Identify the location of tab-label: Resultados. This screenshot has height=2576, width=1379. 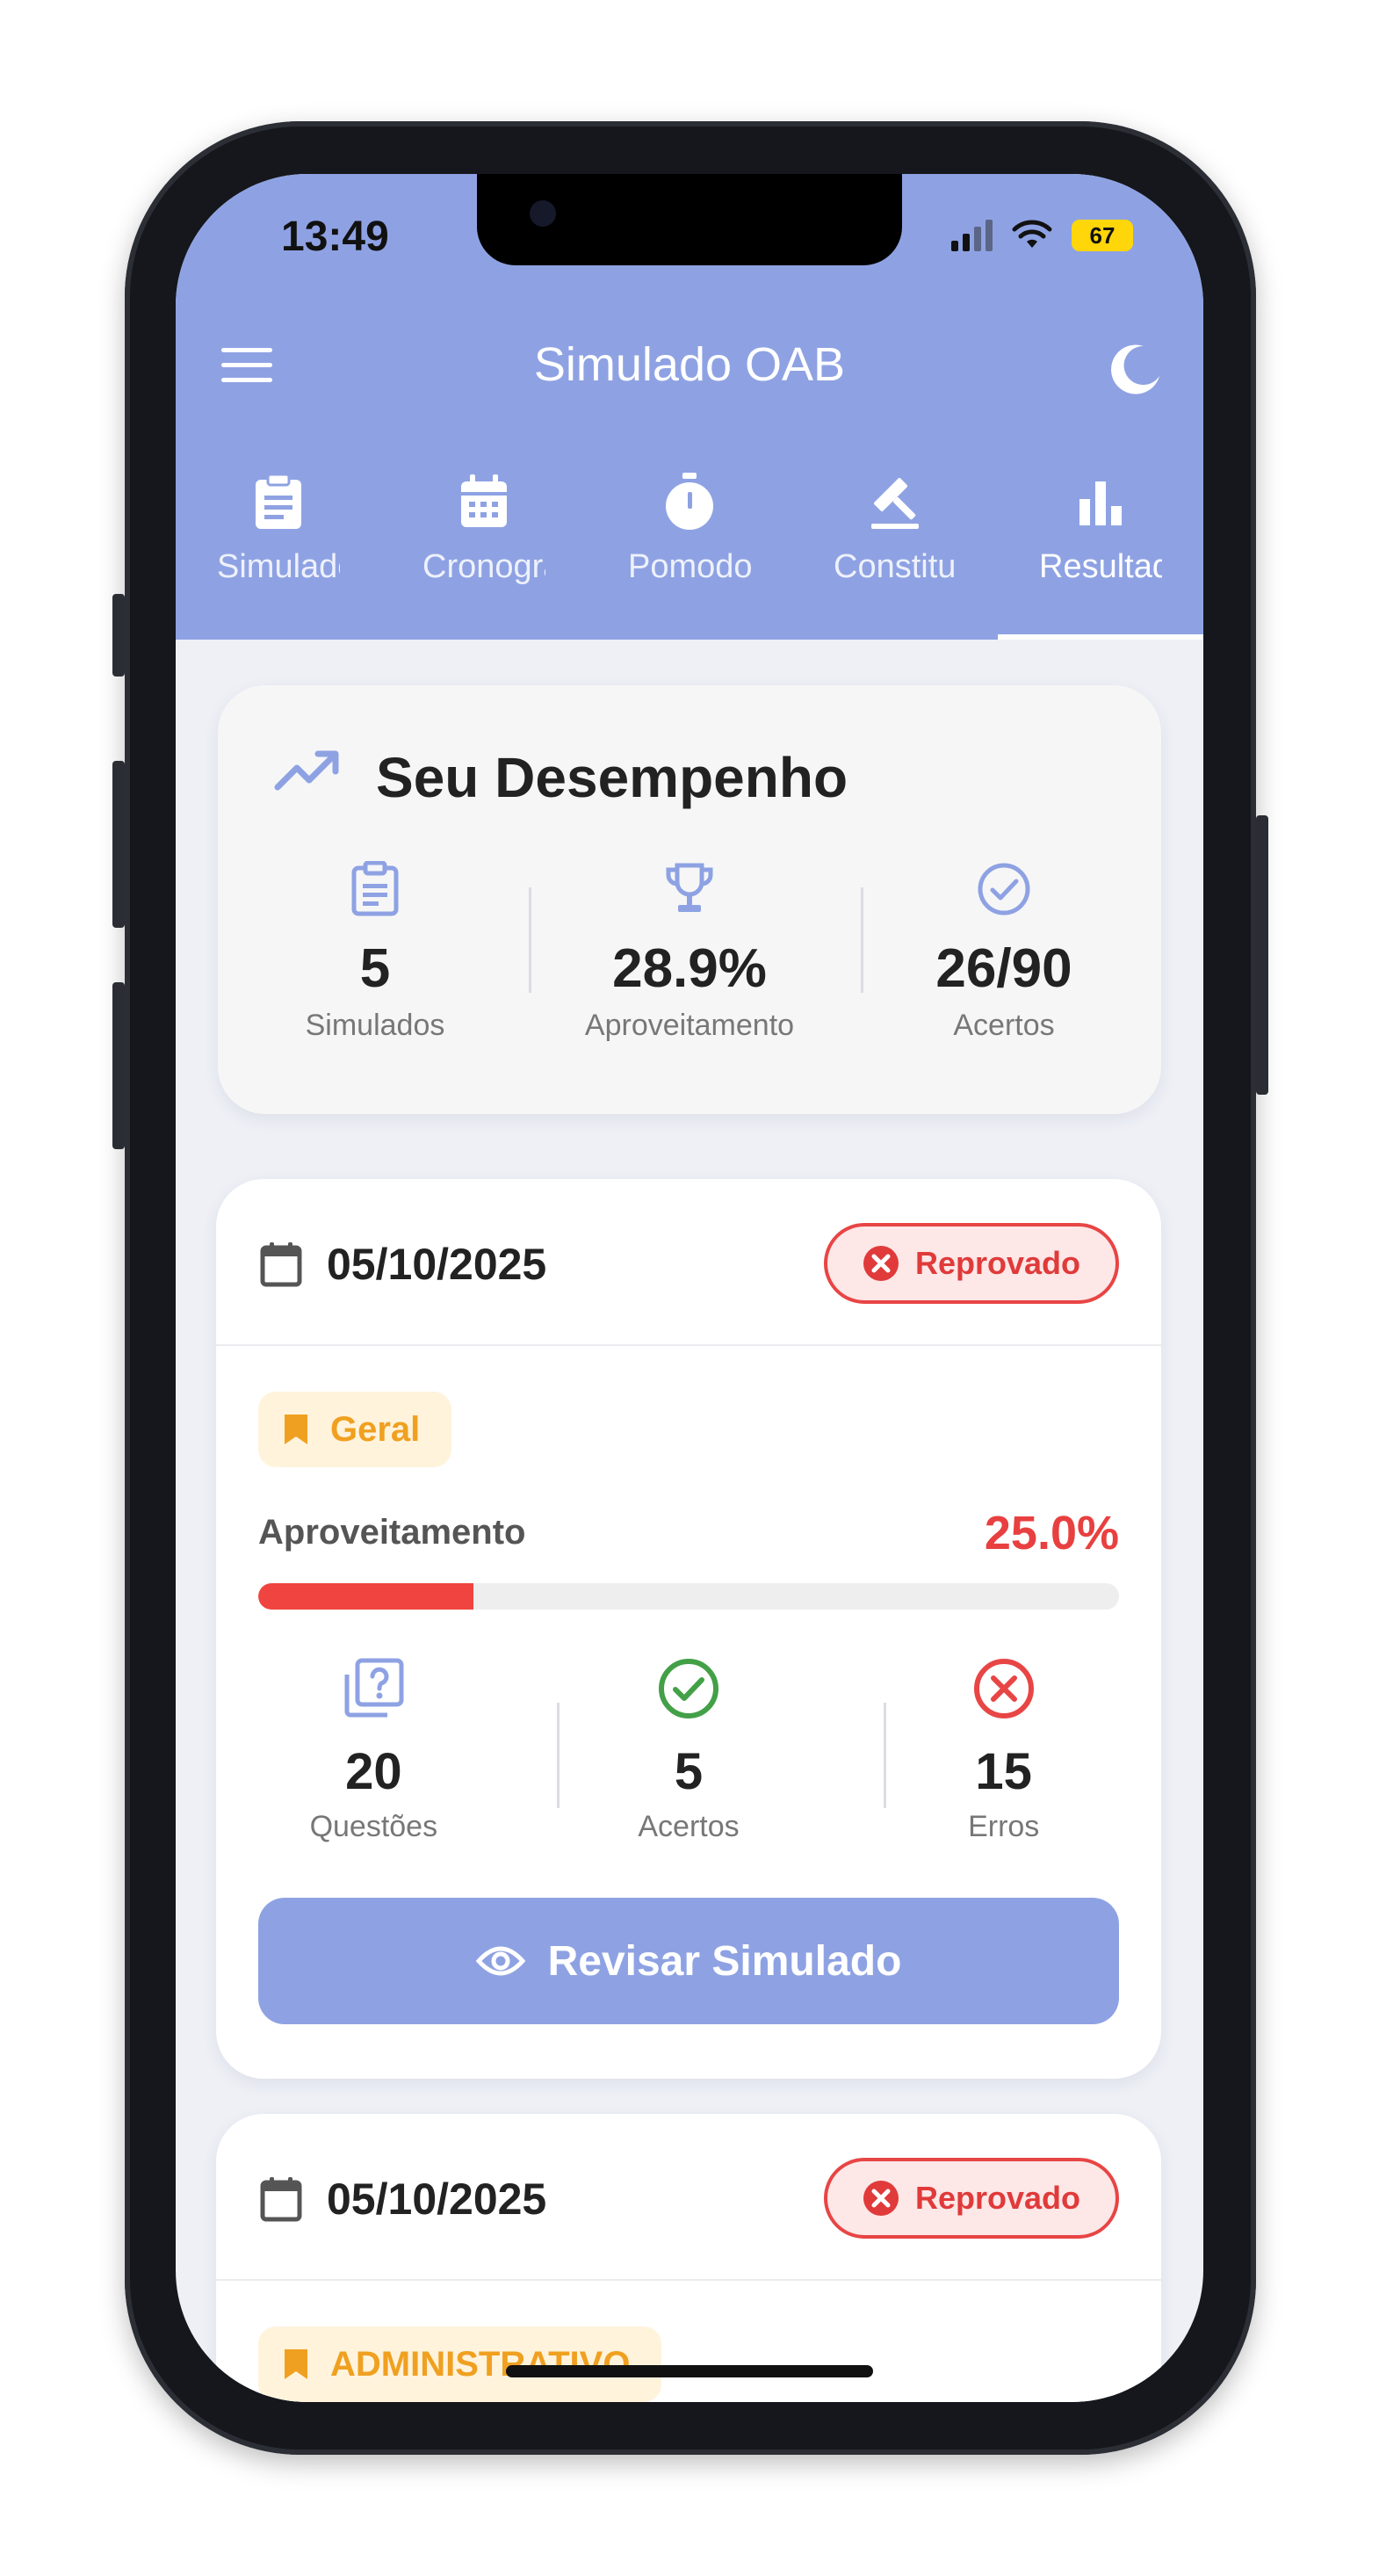
(1100, 566).